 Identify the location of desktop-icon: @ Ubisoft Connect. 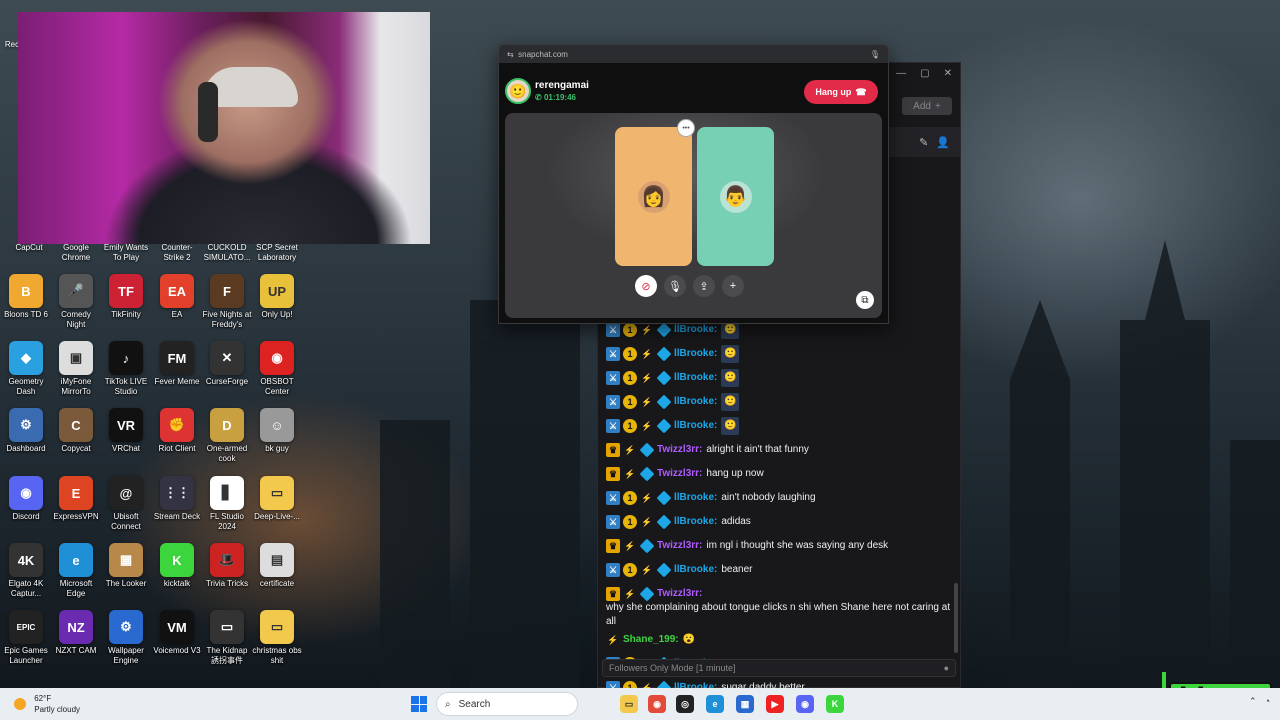
(126, 504).